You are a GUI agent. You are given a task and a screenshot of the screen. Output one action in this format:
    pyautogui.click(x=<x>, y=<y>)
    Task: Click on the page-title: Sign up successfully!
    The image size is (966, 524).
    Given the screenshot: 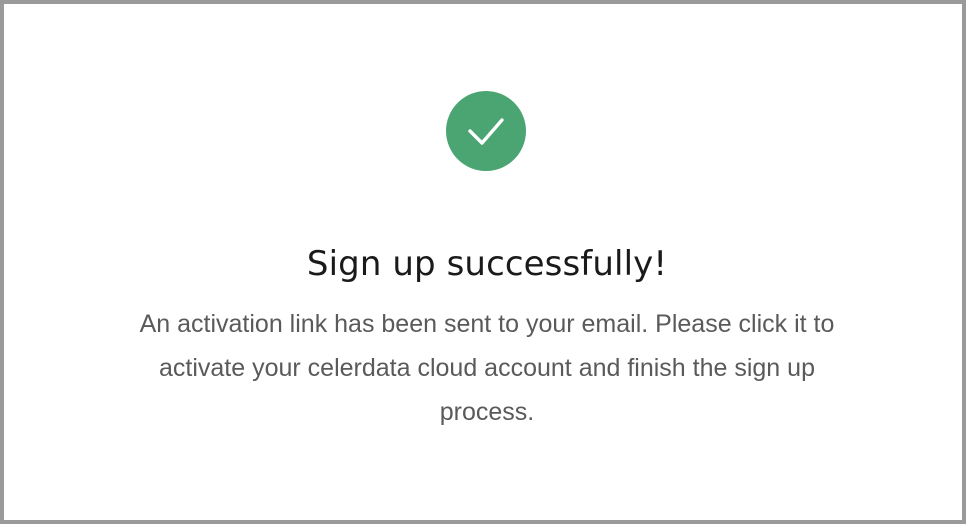 What is the action you would take?
    pyautogui.click(x=487, y=264)
    